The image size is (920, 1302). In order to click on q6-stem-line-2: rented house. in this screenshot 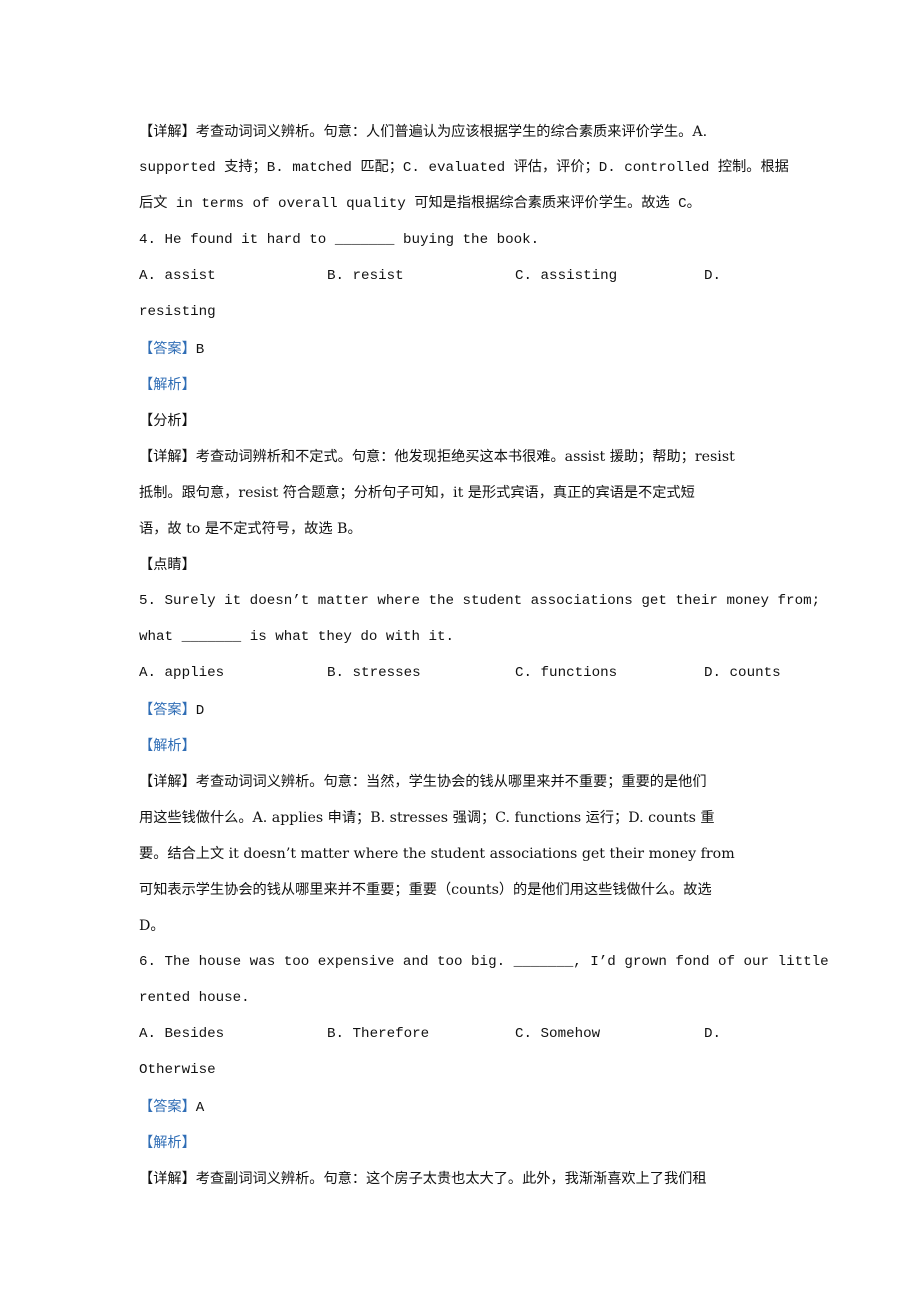, I will do `click(194, 998)`.